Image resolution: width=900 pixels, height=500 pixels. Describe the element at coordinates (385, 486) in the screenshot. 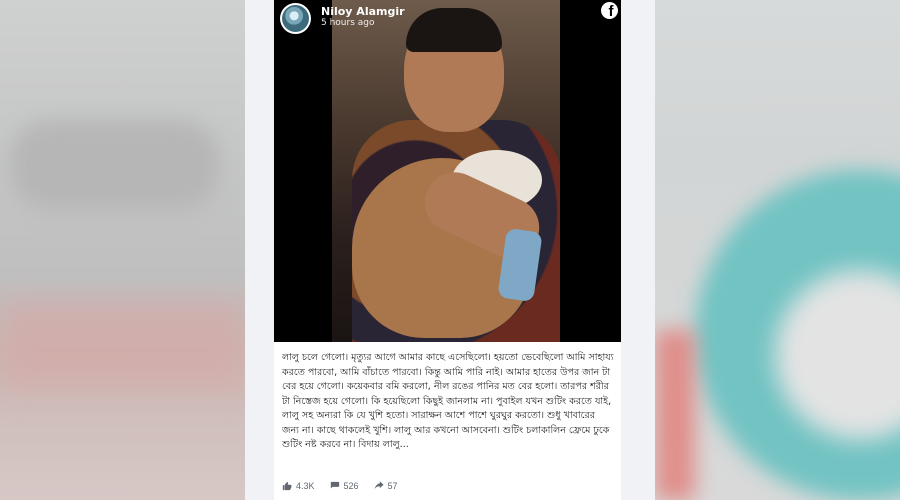

I see `share-count: 57` at that location.